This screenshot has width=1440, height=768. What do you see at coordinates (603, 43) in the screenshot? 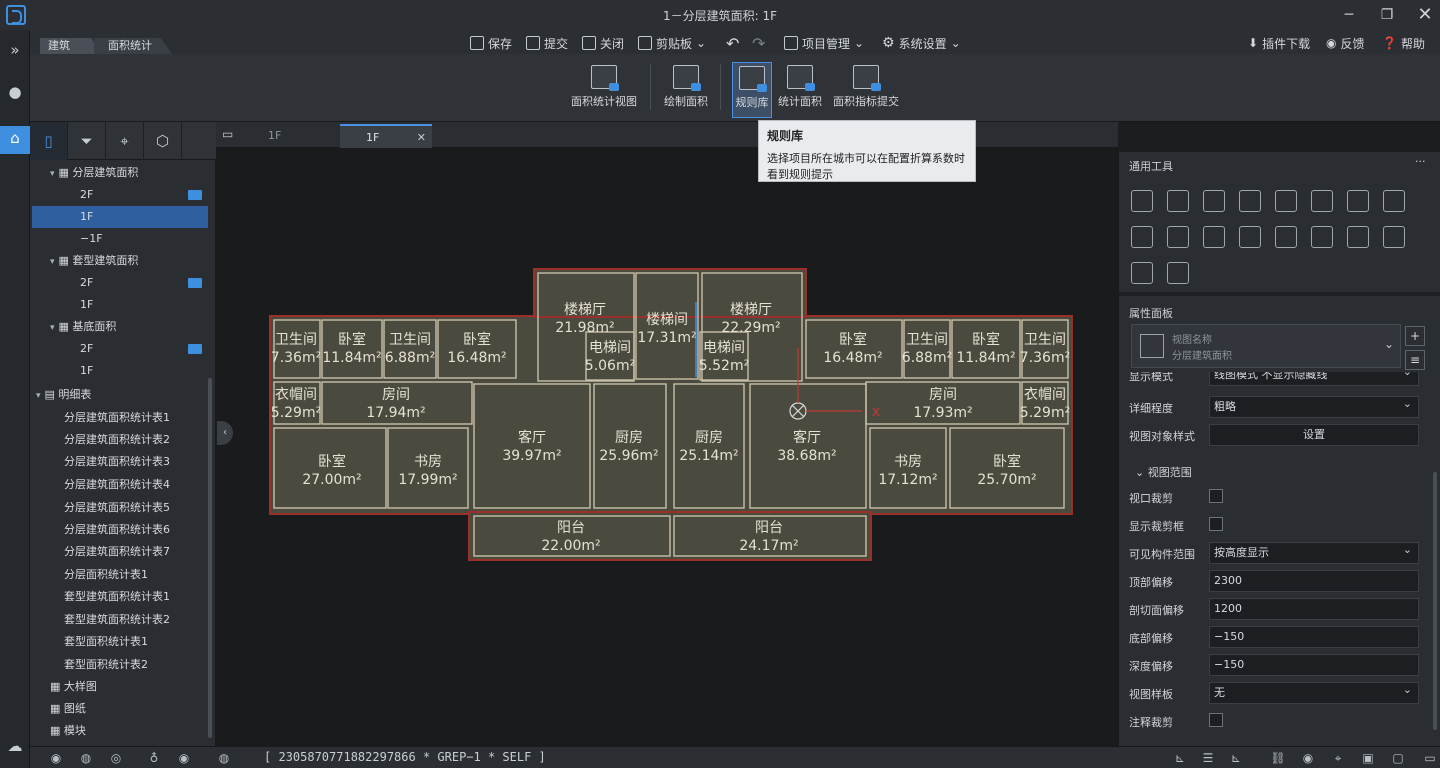
I see `close-button: 关闭` at bounding box center [603, 43].